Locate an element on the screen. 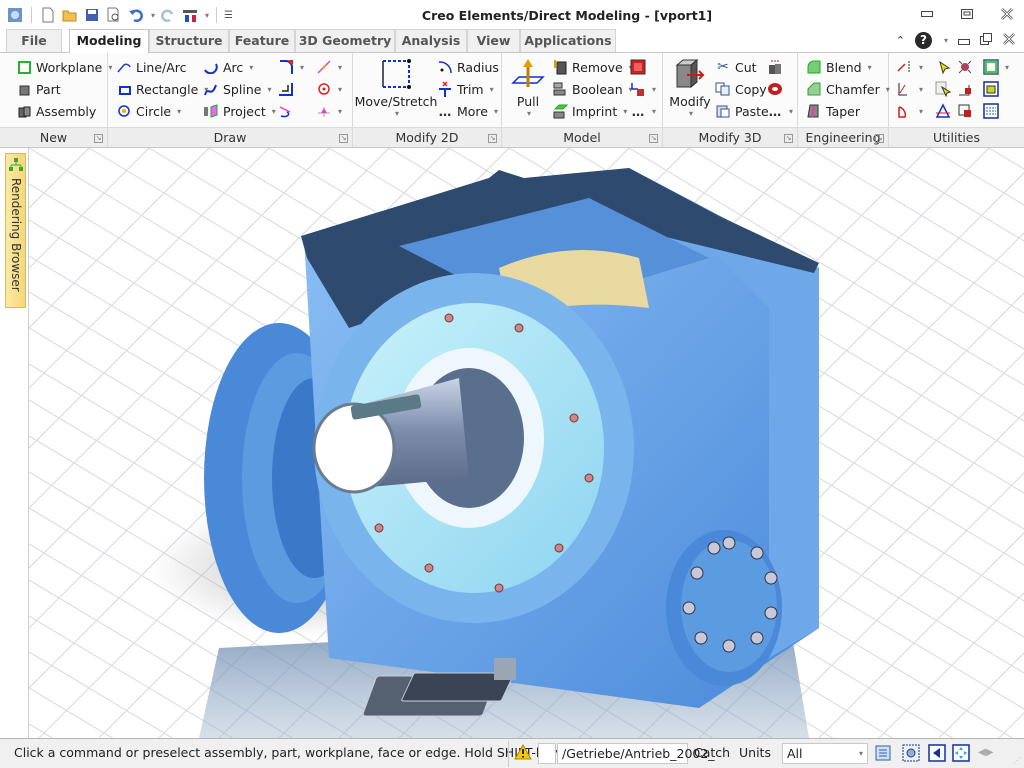 The width and height of the screenshot is (1024, 768). arc-button: Arc ▾ is located at coordinates (228, 67).